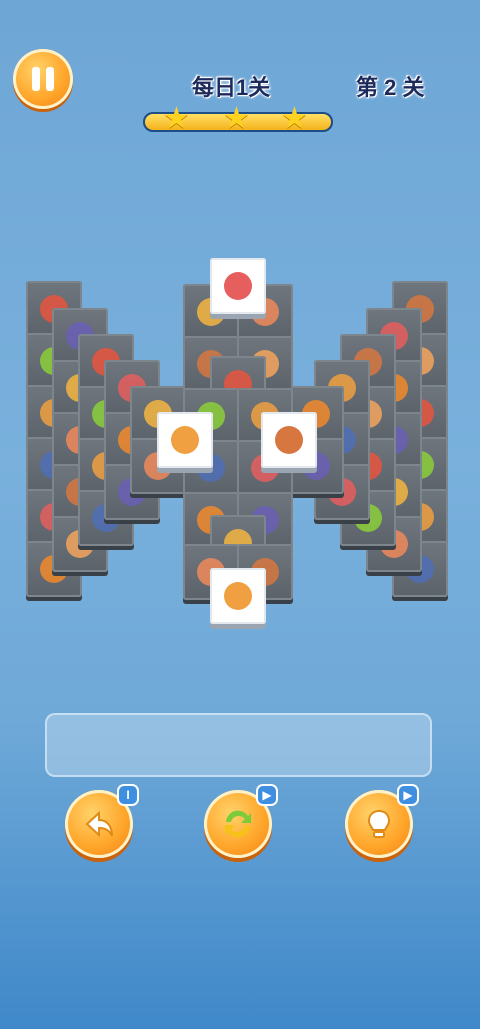 The height and width of the screenshot is (1029, 480). I want to click on sandwich-tile, so click(289, 440).